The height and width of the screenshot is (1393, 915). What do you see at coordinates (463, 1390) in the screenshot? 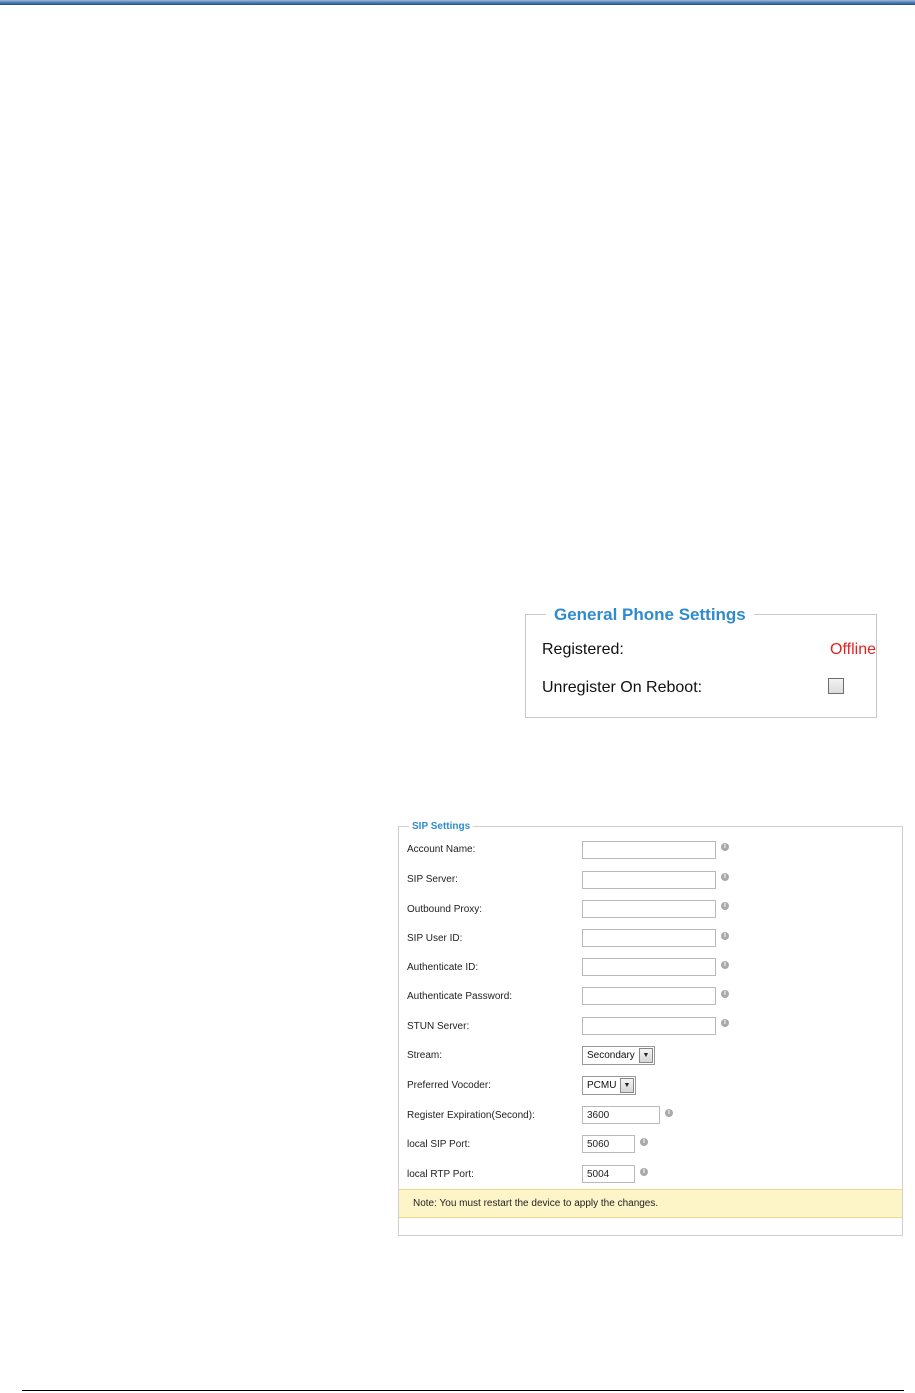
I see `footer-rule` at bounding box center [463, 1390].